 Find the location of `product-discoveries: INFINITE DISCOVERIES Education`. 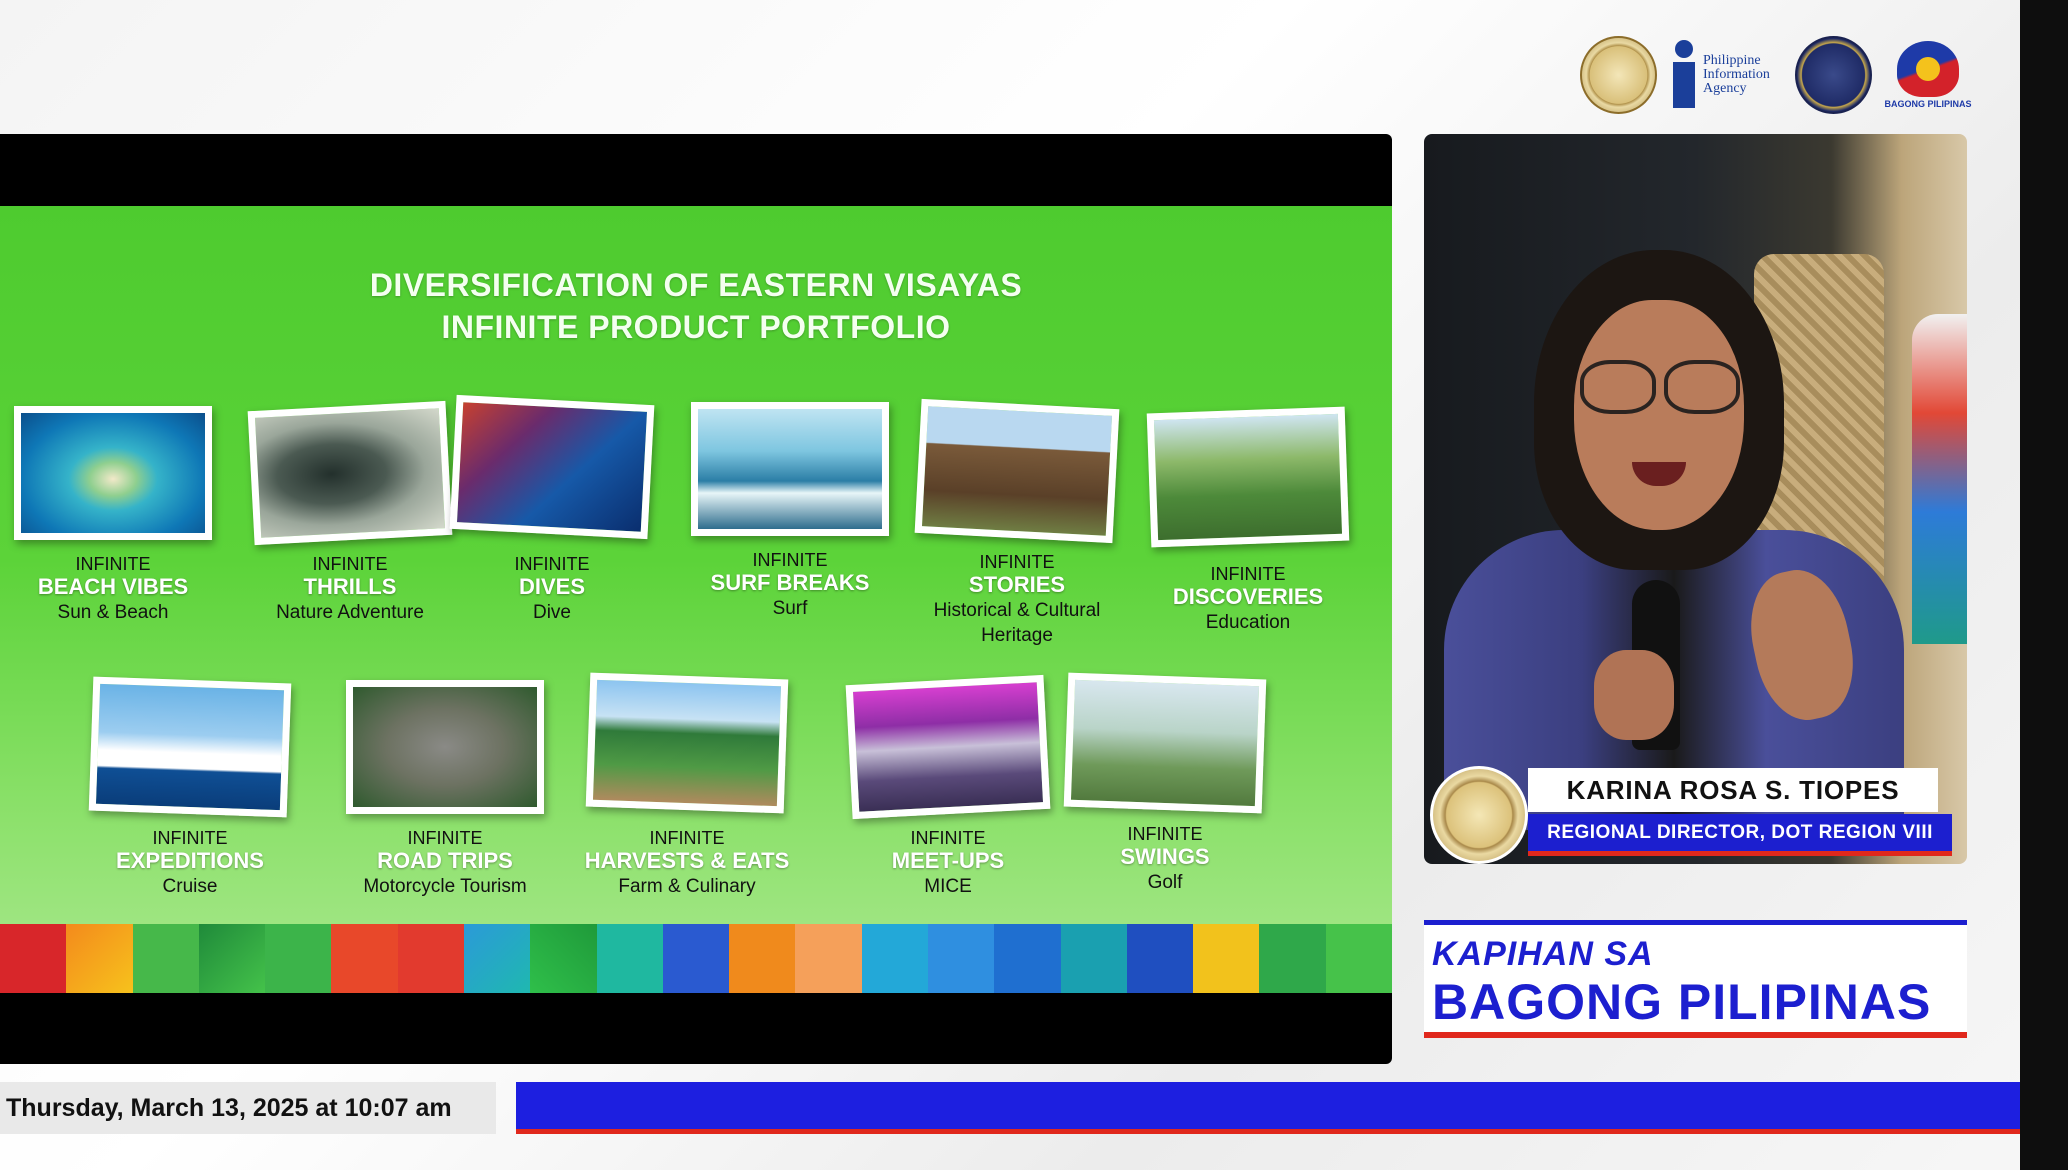

product-discoveries: INFINITE DISCOVERIES Education is located at coordinates (1248, 520).